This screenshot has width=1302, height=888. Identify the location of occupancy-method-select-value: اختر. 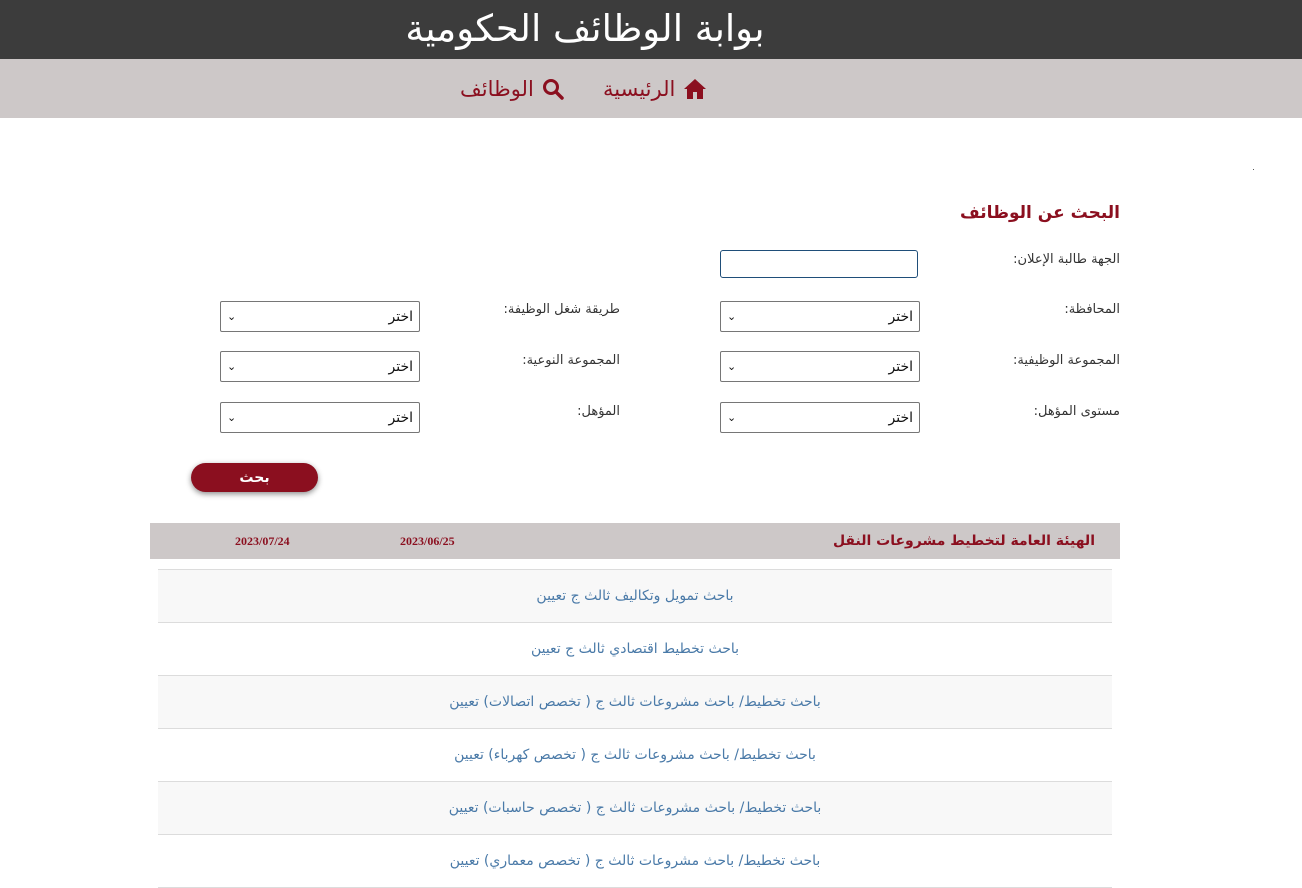
(401, 316).